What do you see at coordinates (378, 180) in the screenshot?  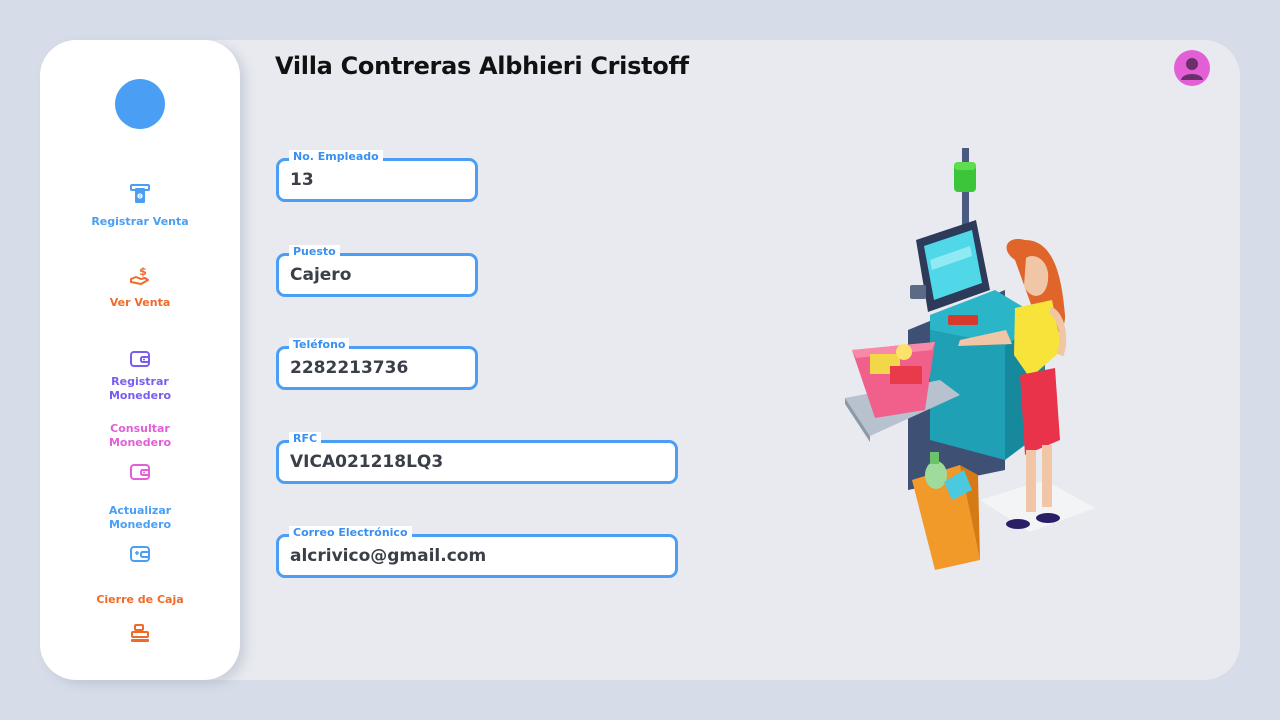 I see `employee-number-value: 13` at bounding box center [378, 180].